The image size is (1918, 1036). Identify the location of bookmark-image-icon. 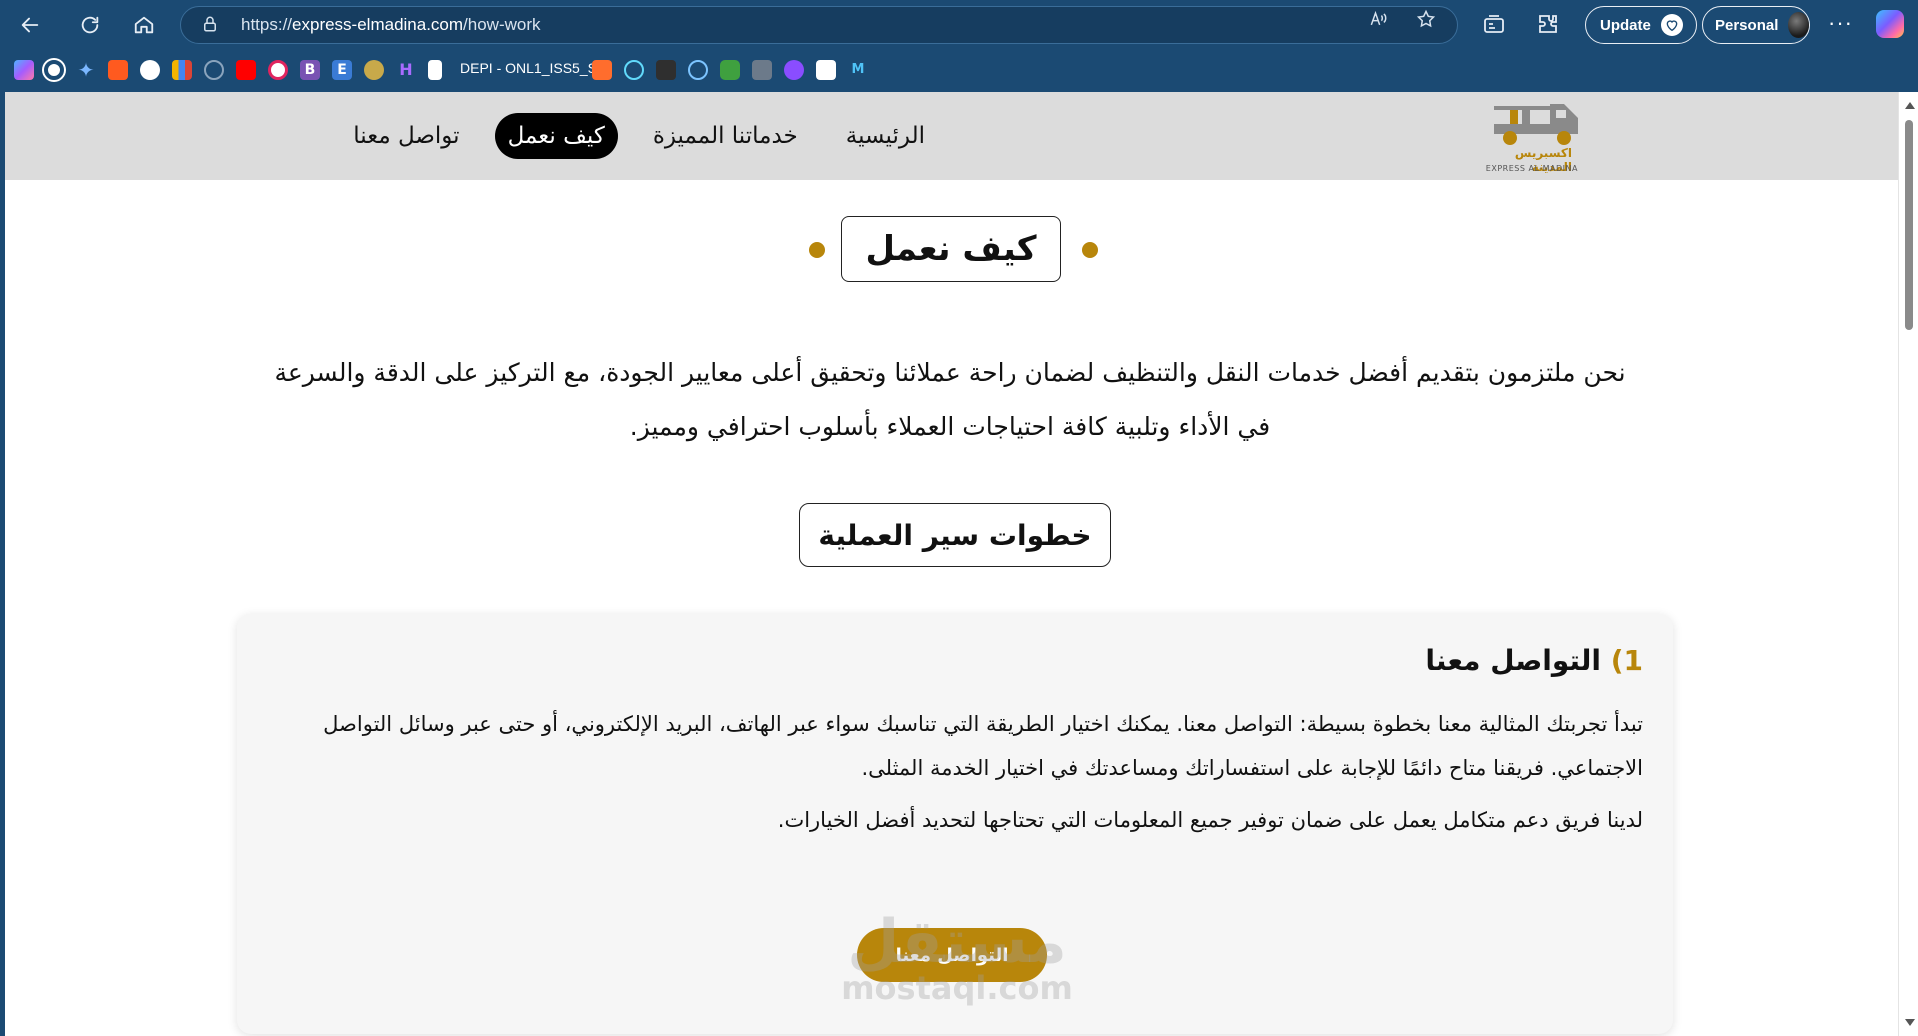
(762, 70).